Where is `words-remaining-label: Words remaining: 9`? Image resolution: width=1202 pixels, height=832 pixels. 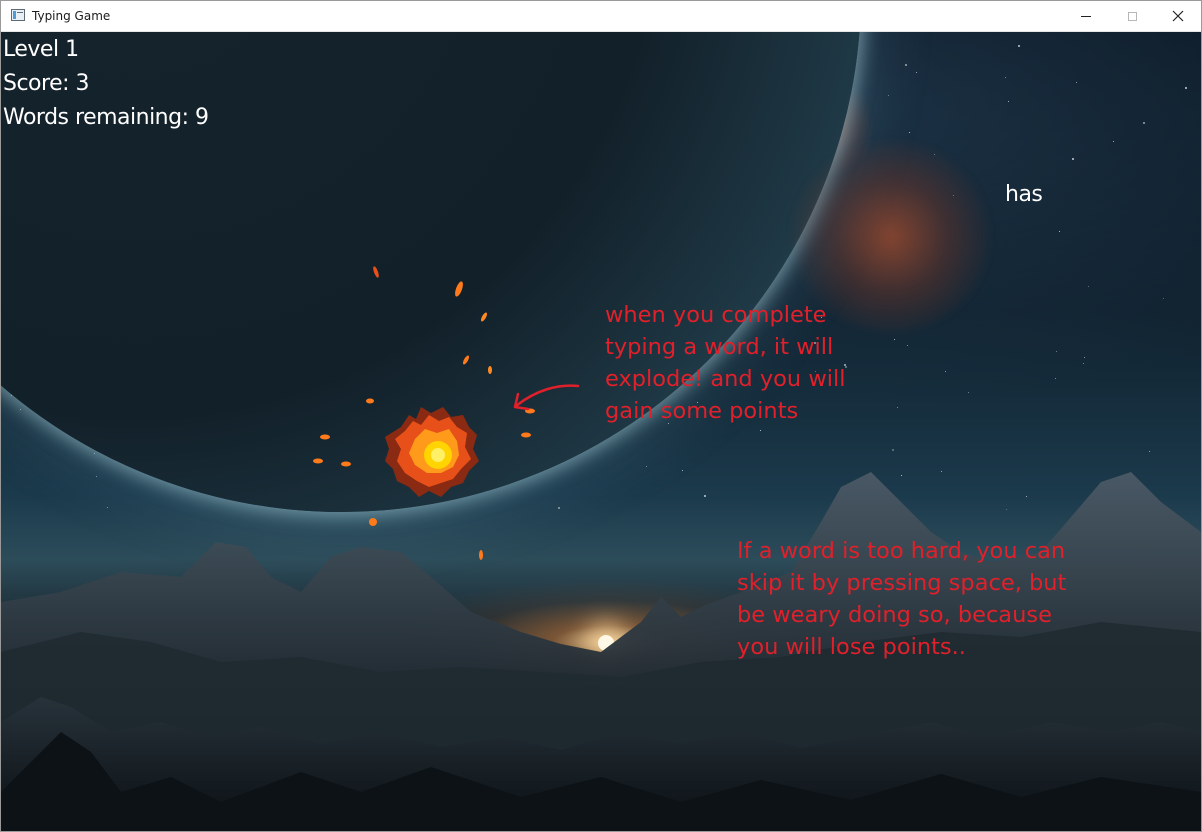 words-remaining-label: Words remaining: 9 is located at coordinates (106, 117).